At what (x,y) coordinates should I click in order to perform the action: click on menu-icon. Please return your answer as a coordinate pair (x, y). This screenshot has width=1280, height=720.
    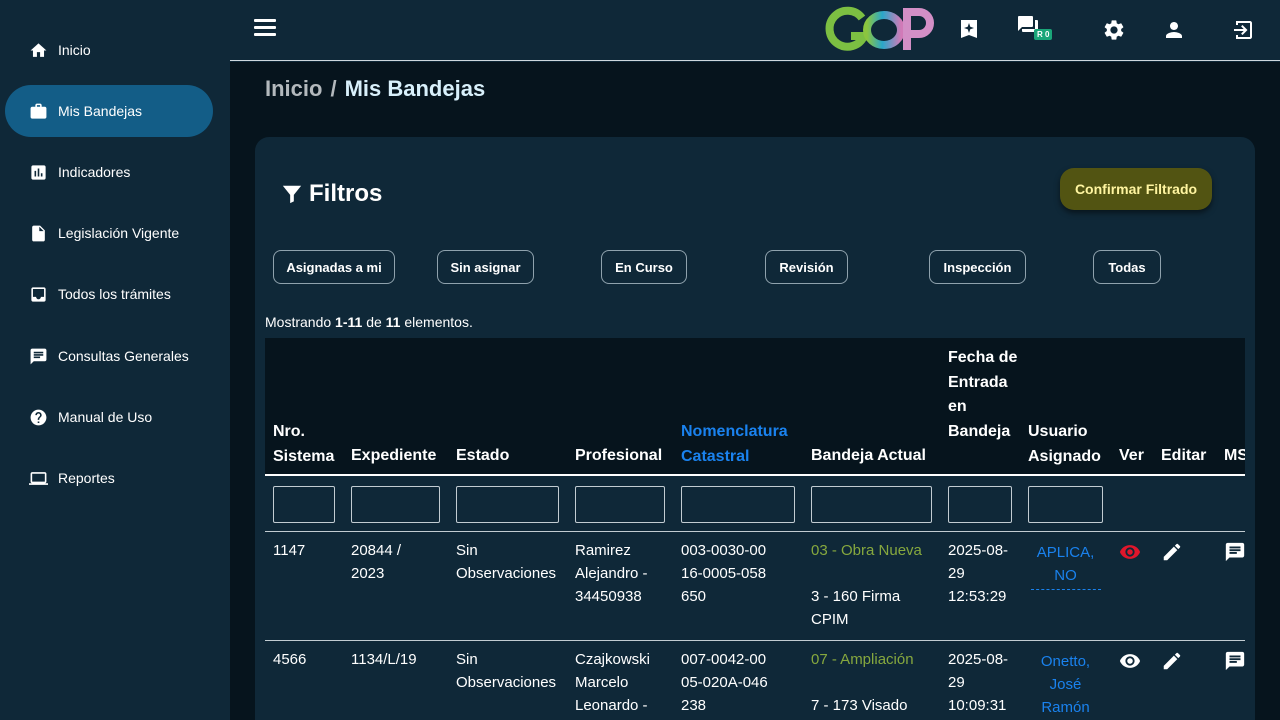
    Looking at the image, I should click on (266, 28).